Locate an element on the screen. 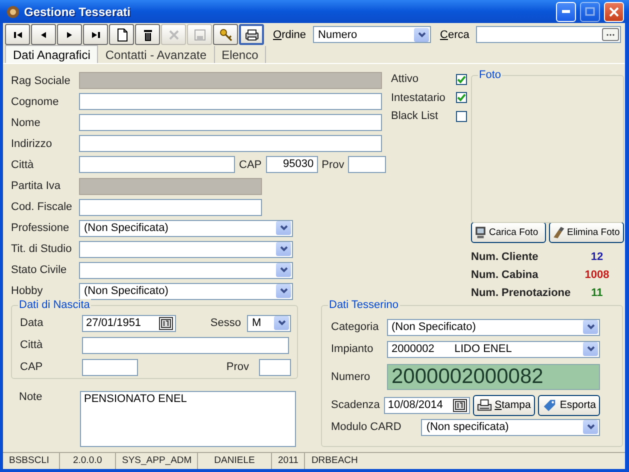 Image resolution: width=629 pixels, height=472 pixels. print-button: Stampa is located at coordinates (503, 405).